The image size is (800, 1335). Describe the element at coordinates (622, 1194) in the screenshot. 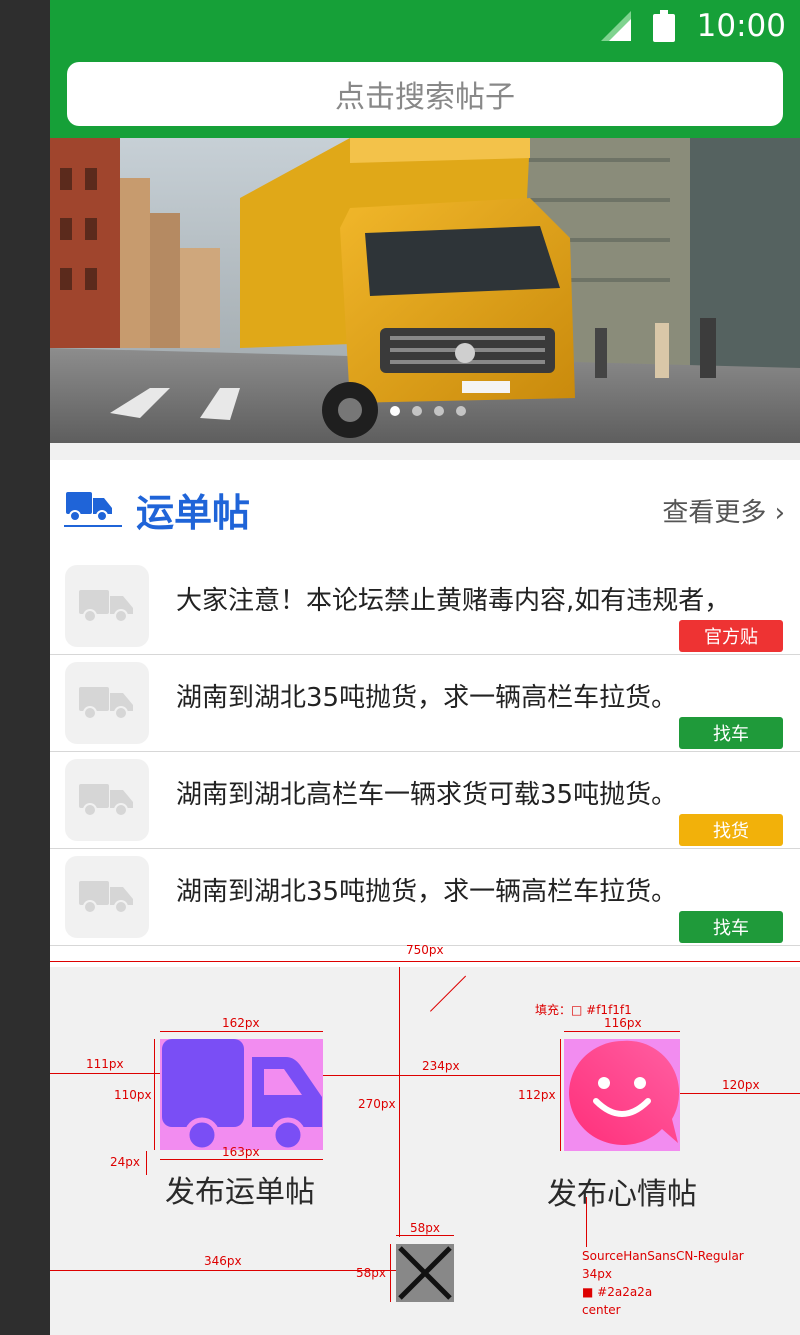

I see `publish-mood-label: 发布心情帖` at that location.